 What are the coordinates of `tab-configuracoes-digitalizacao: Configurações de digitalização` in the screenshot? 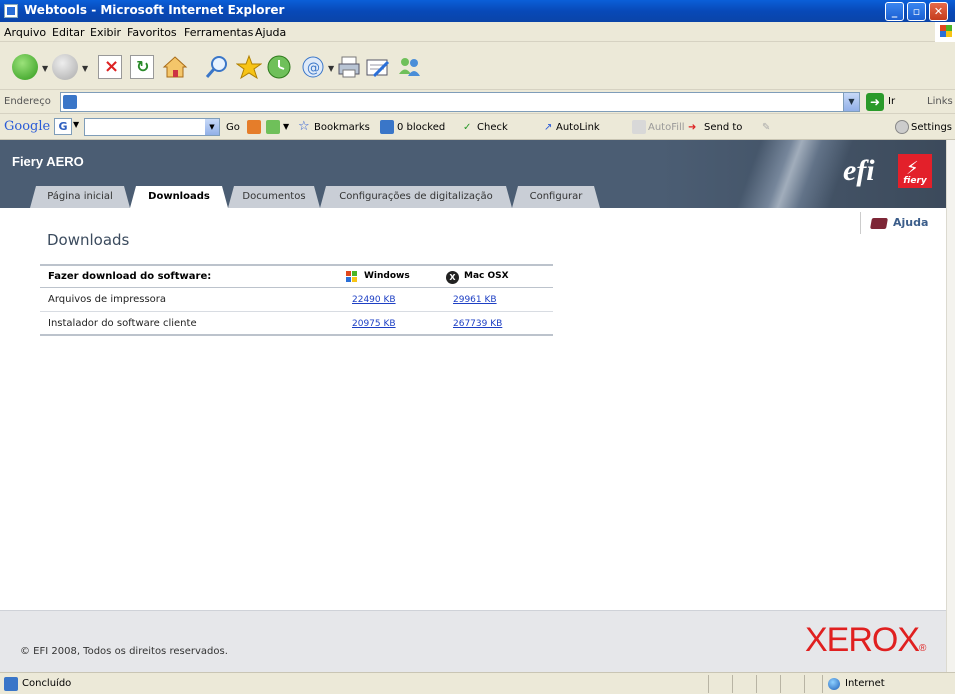 It's located at (416, 197).